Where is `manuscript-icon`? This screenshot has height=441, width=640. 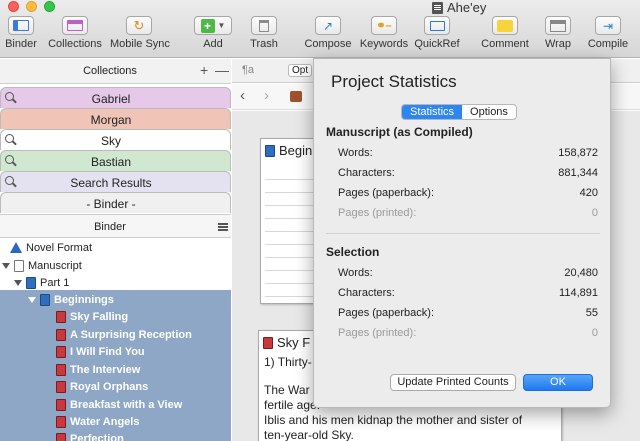
manuscript-icon is located at coordinates (19, 265).